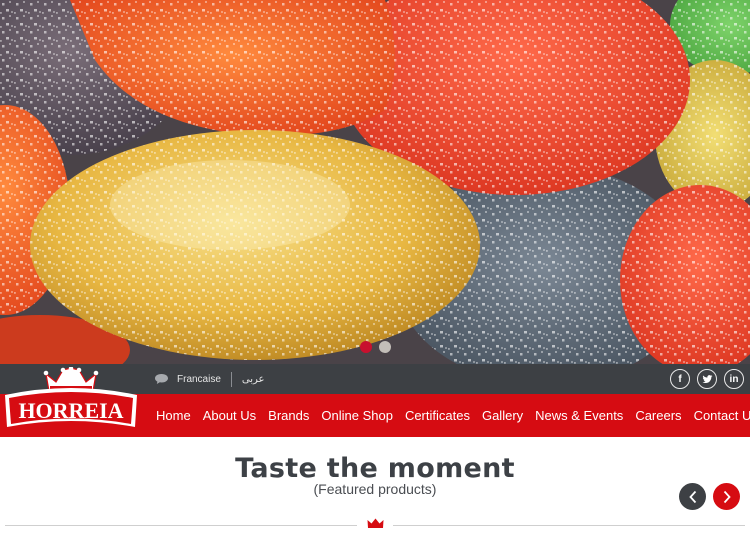 Image resolution: width=750 pixels, height=547 pixels. What do you see at coordinates (173, 415) in the screenshot?
I see `nav-item-home: Home` at bounding box center [173, 415].